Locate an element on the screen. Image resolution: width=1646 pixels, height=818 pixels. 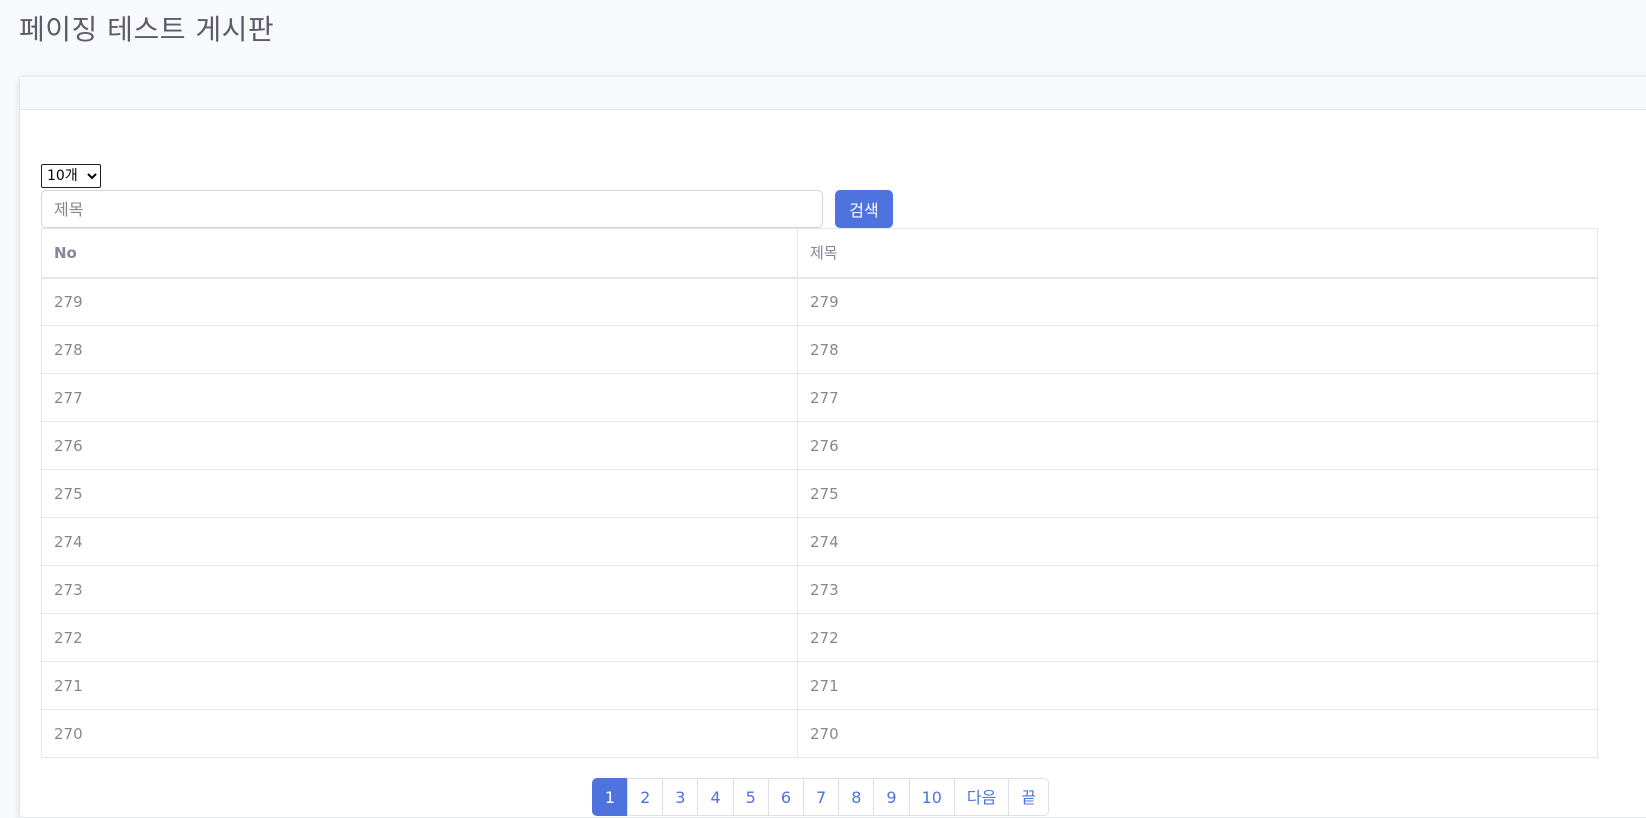
pagination-item: 6 is located at coordinates (785, 797).